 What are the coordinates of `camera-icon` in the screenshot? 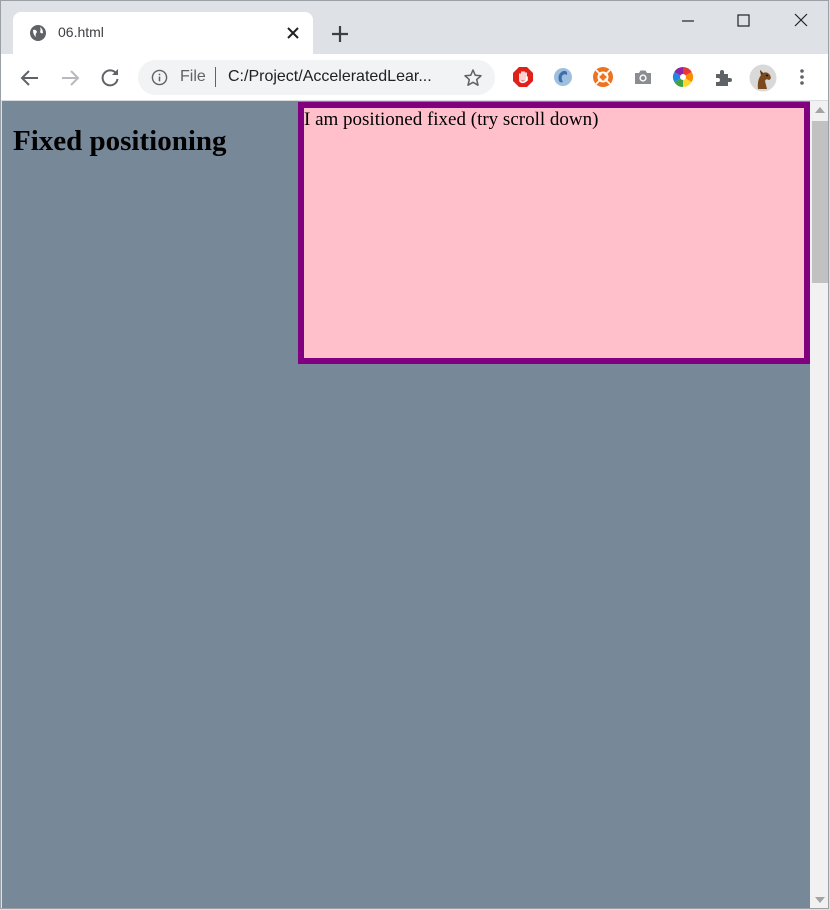 It's located at (643, 77).